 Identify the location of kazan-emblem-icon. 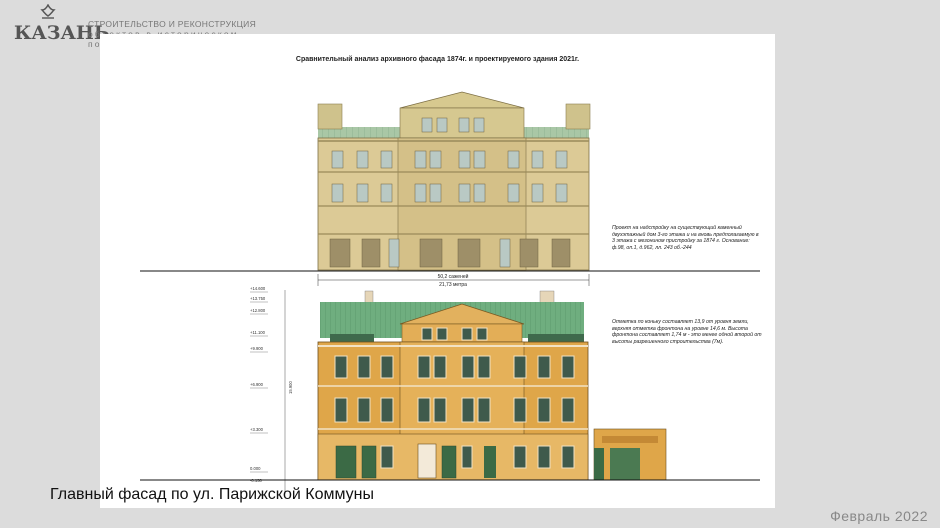
(48, 11).